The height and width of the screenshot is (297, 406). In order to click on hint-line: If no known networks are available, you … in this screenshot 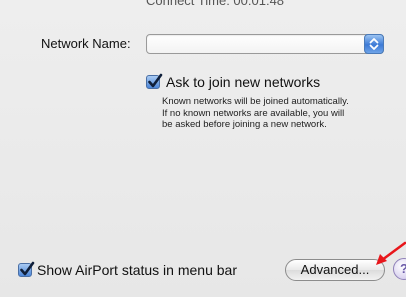, I will do `click(253, 113)`.